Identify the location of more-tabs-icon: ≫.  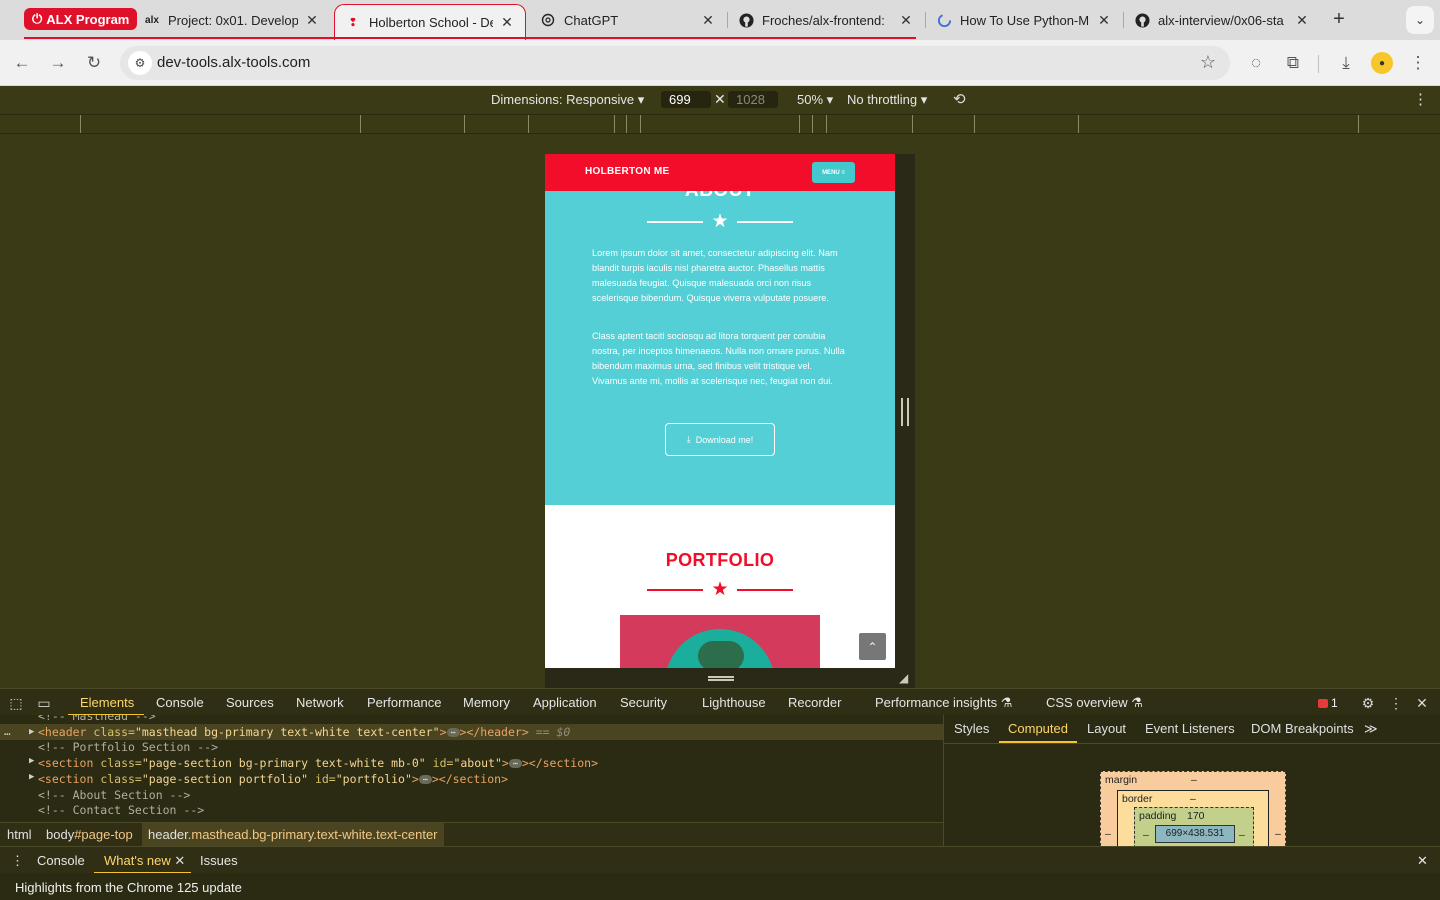
(1371, 729).